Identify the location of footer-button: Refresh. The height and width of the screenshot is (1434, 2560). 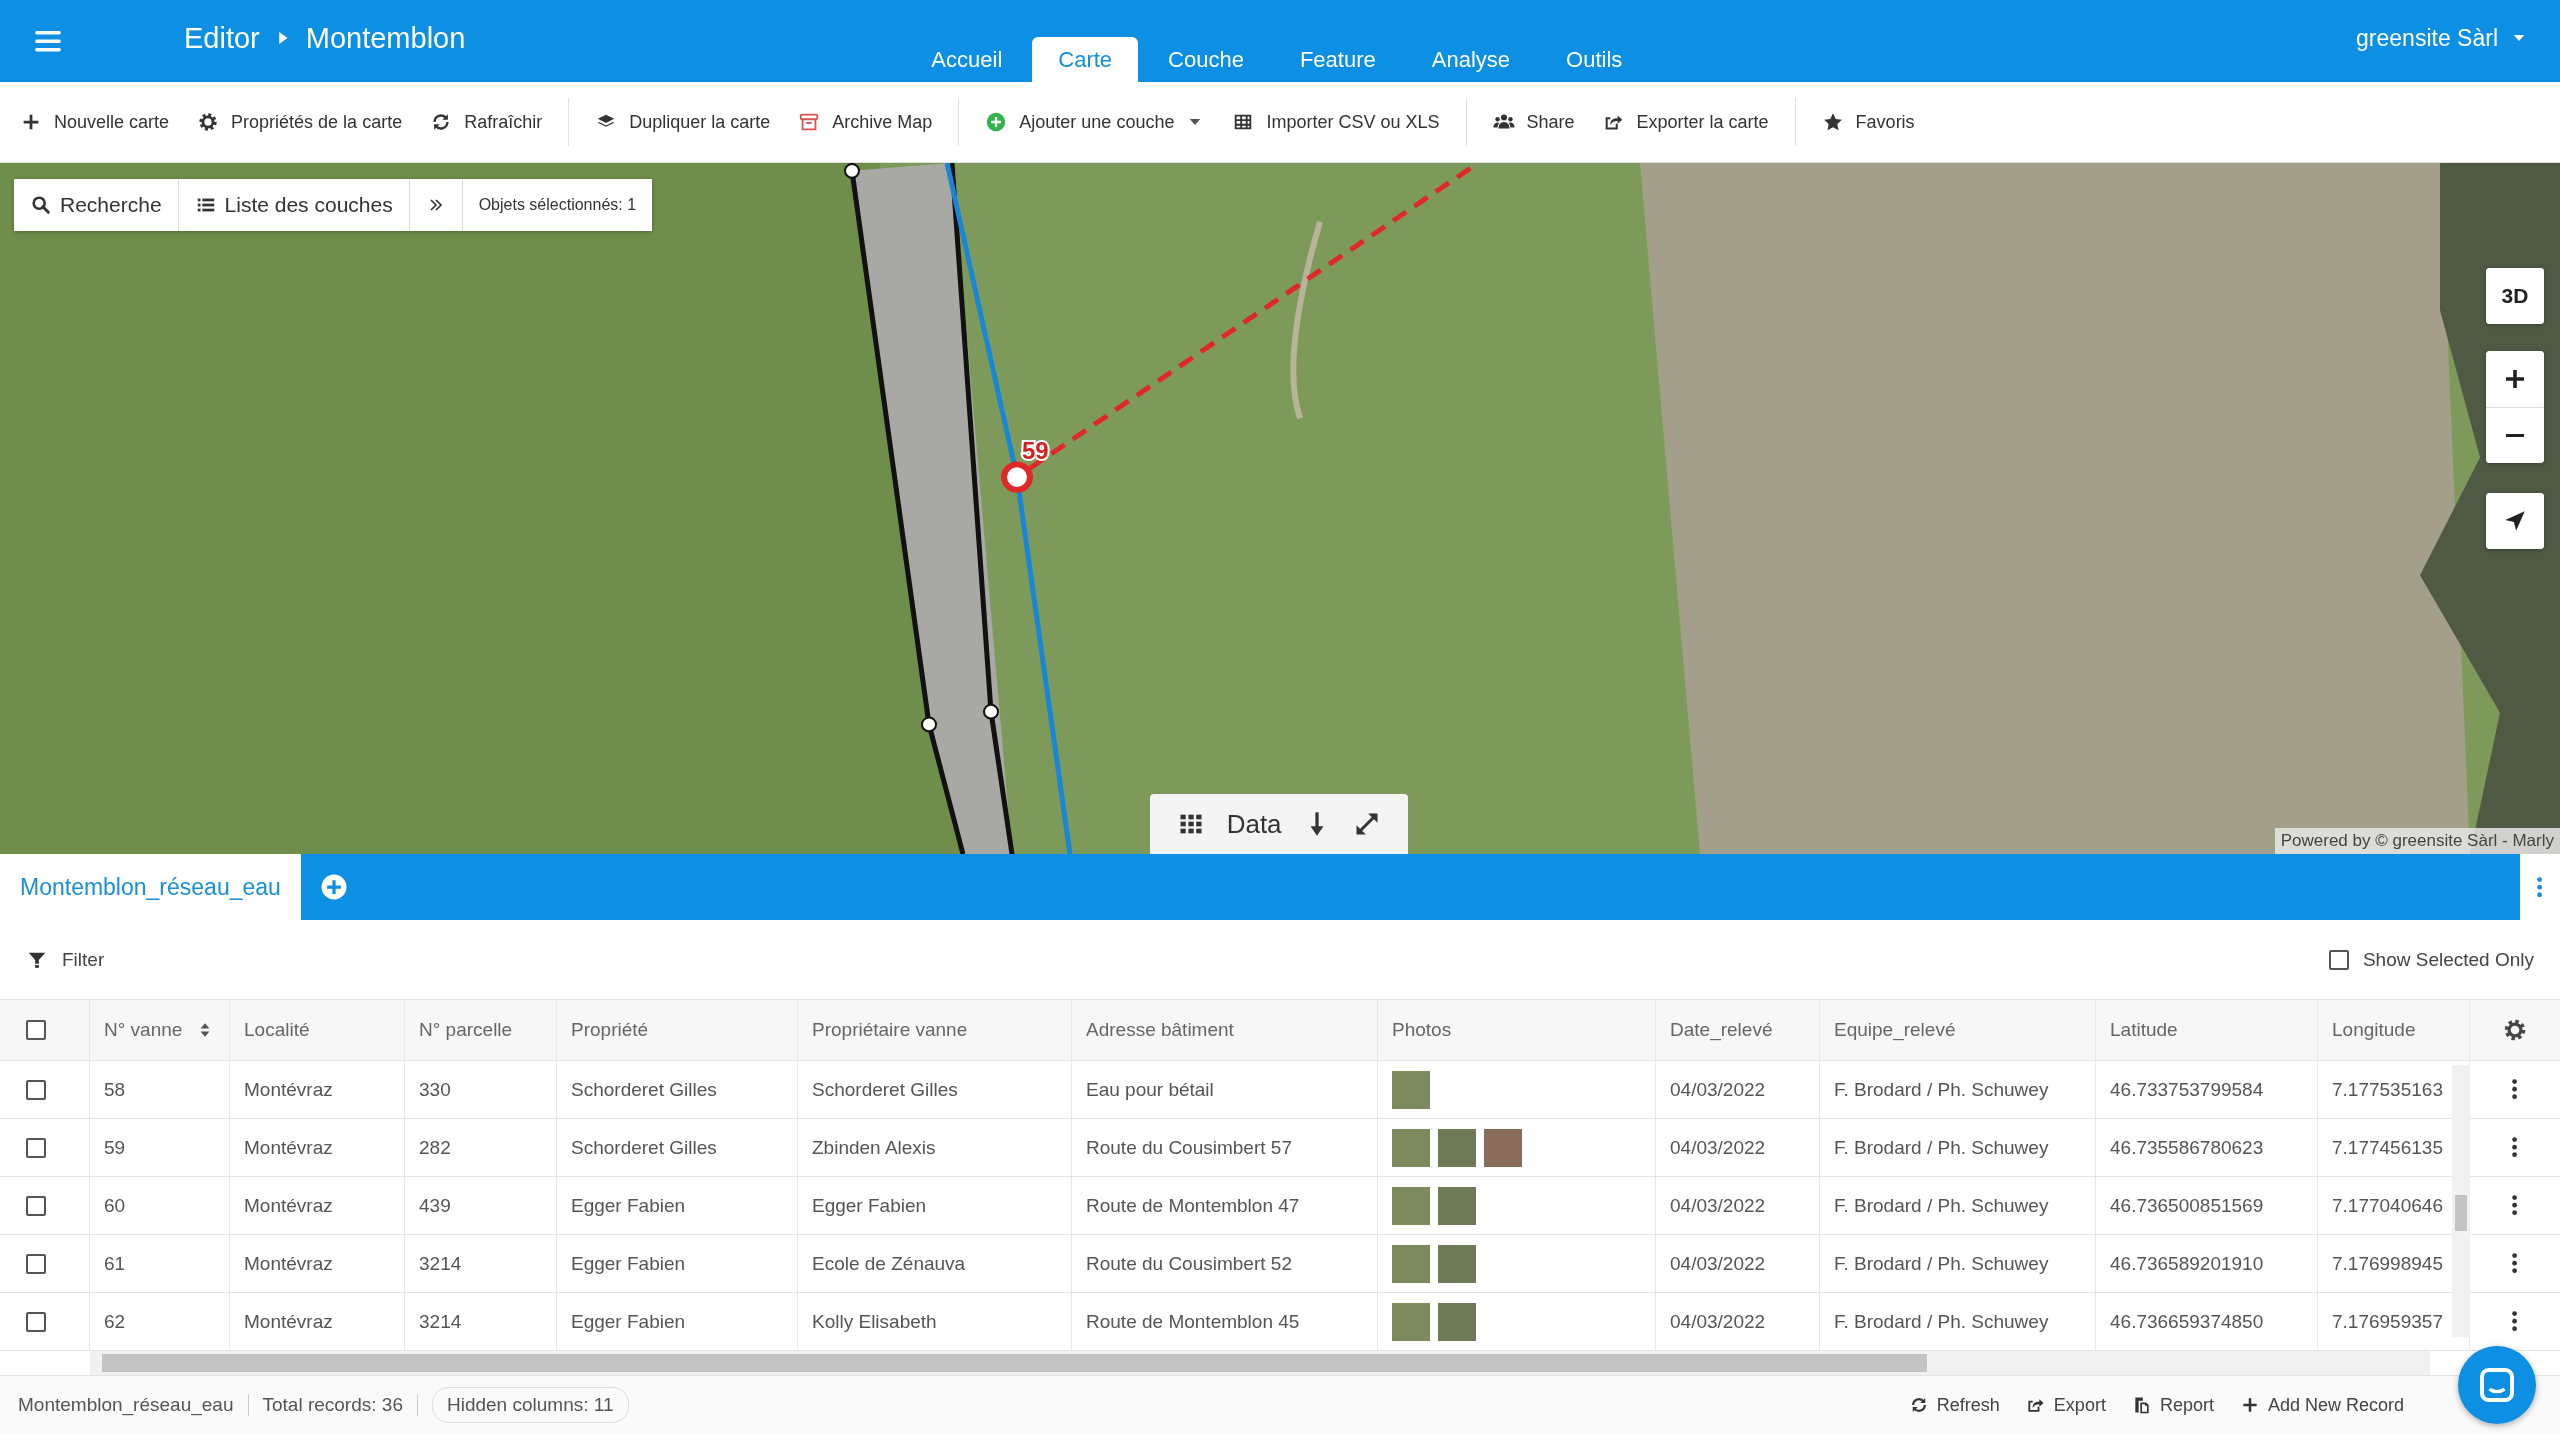
(1954, 1405).